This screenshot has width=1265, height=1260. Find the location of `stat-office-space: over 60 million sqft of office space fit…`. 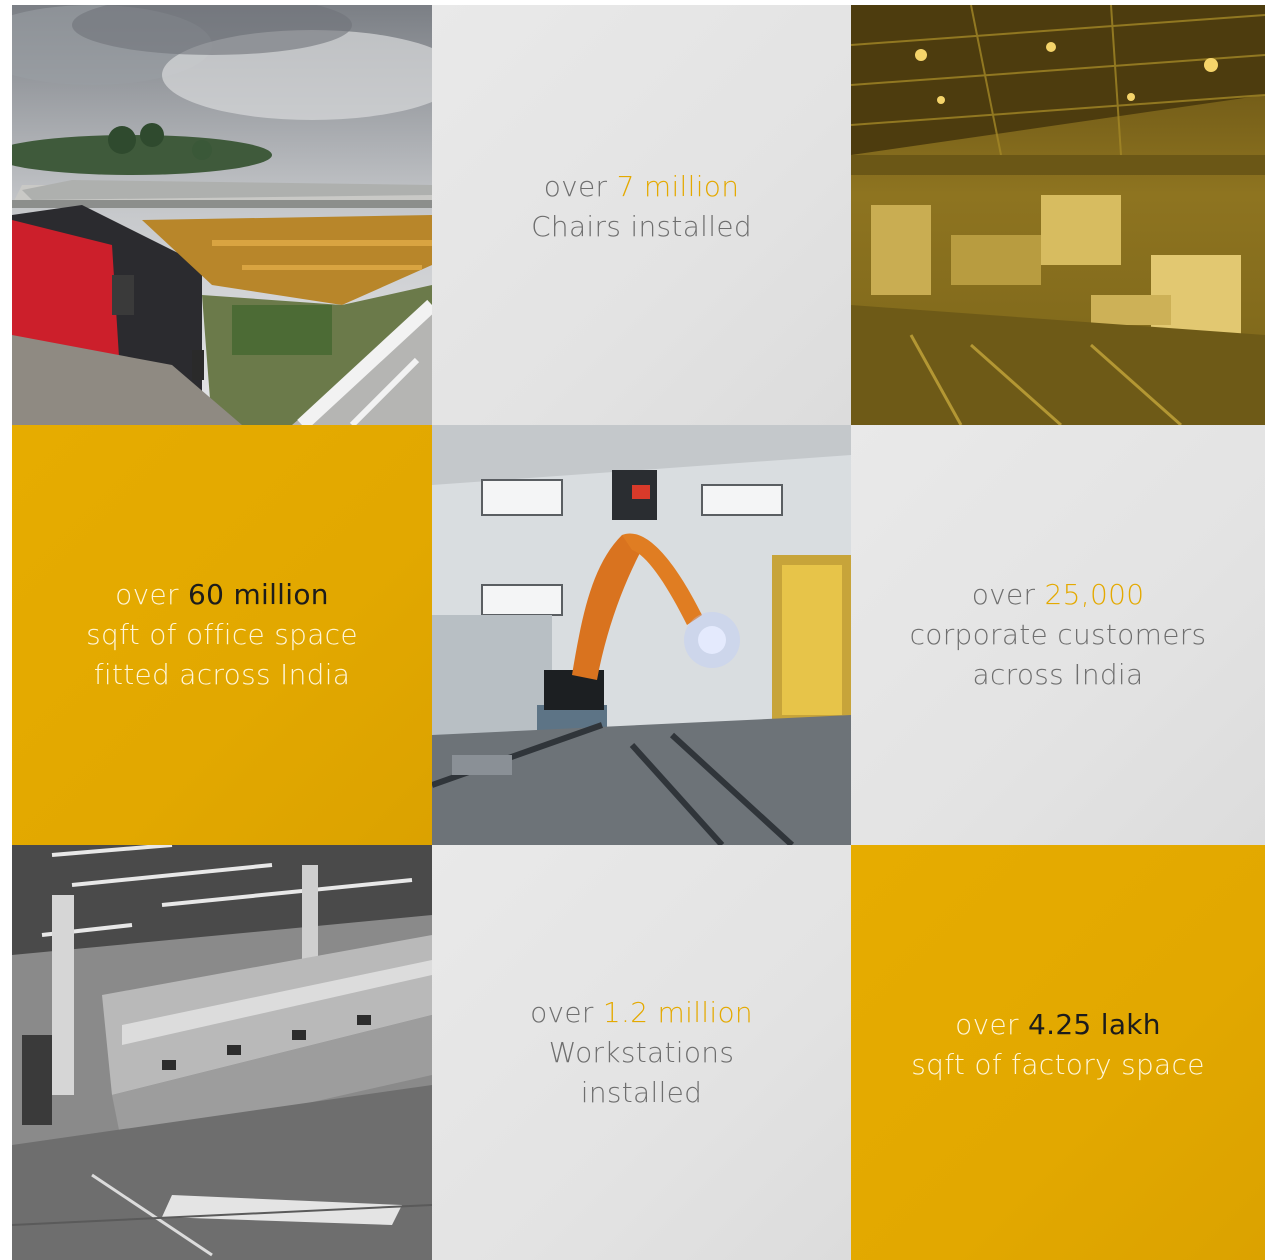

stat-office-space: over 60 million sqft of office space fit… is located at coordinates (222, 635).